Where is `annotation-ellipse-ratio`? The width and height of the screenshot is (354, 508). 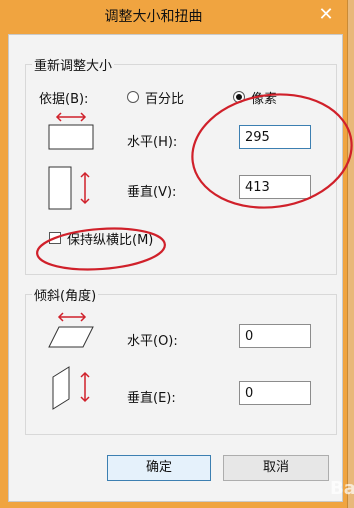
annotation-ellipse-ratio is located at coordinates (101, 249).